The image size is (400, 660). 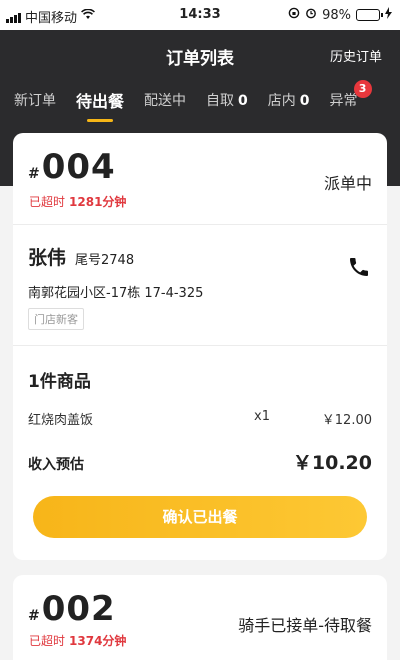 I want to click on tab-delivering: 配送中, so click(x=165, y=106).